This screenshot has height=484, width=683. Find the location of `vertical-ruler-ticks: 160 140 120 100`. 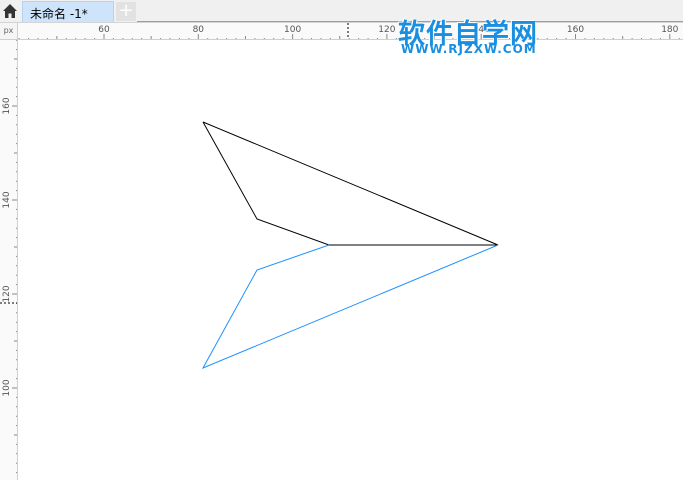

vertical-ruler-ticks: 160 140 120 100 is located at coordinates (8, 257).